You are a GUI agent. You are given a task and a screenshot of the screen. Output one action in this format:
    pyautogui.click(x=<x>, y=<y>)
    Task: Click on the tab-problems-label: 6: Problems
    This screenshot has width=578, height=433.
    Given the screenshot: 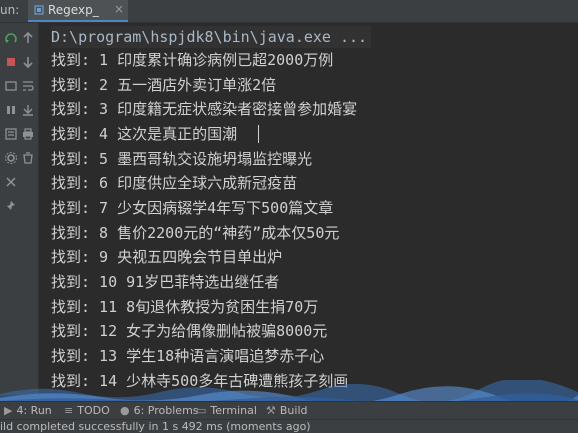 What is the action you would take?
    pyautogui.click(x=166, y=410)
    